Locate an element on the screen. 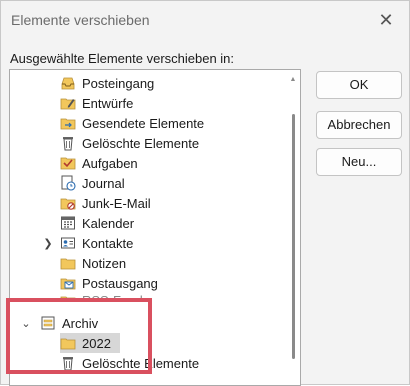 This screenshot has width=410, height=386. folder-label: Kalender is located at coordinates (108, 223).